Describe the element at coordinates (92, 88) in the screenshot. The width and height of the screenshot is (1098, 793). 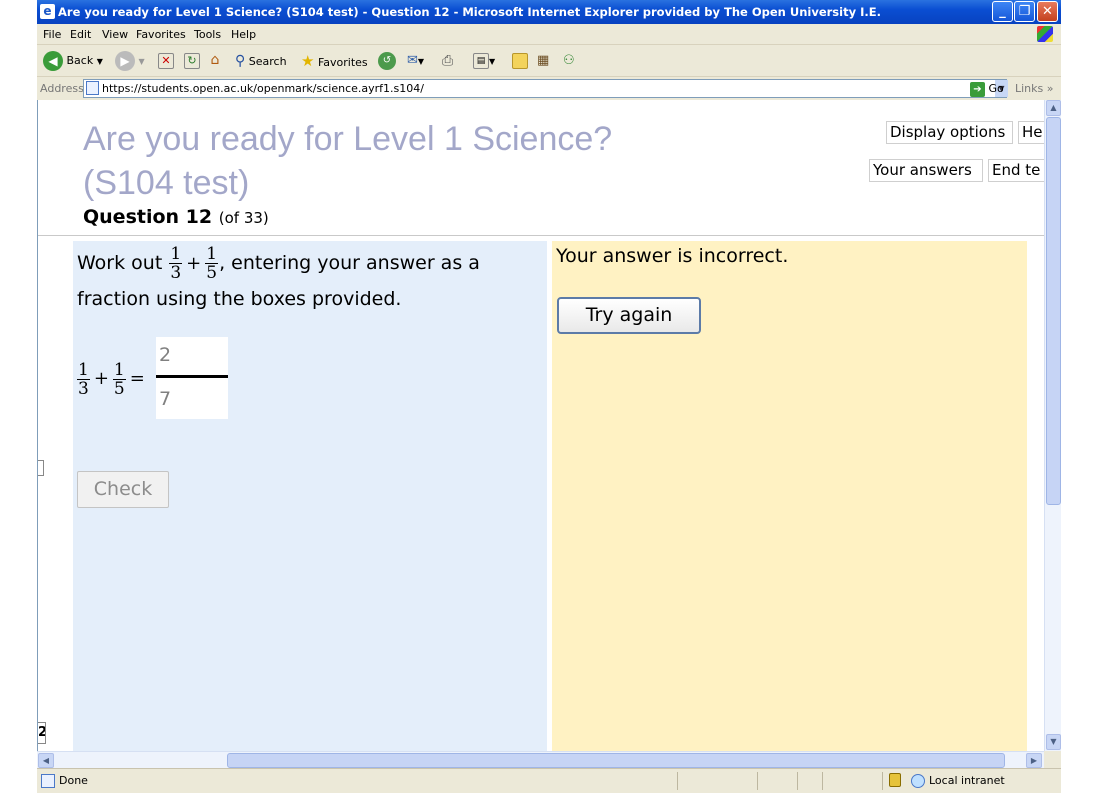
I see `page-icon` at that location.